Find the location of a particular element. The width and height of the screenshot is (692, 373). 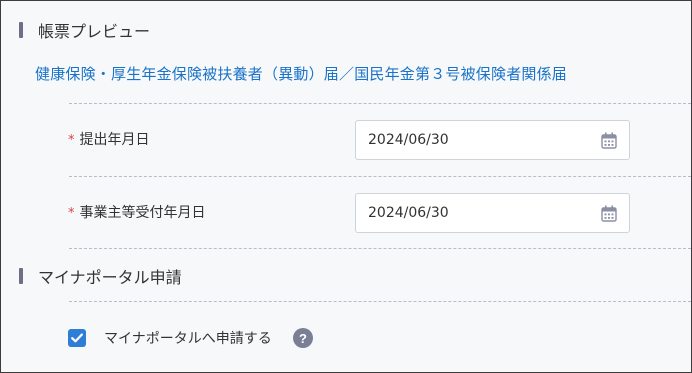

submission-date-label: * 提出年月日 is located at coordinates (109, 139).